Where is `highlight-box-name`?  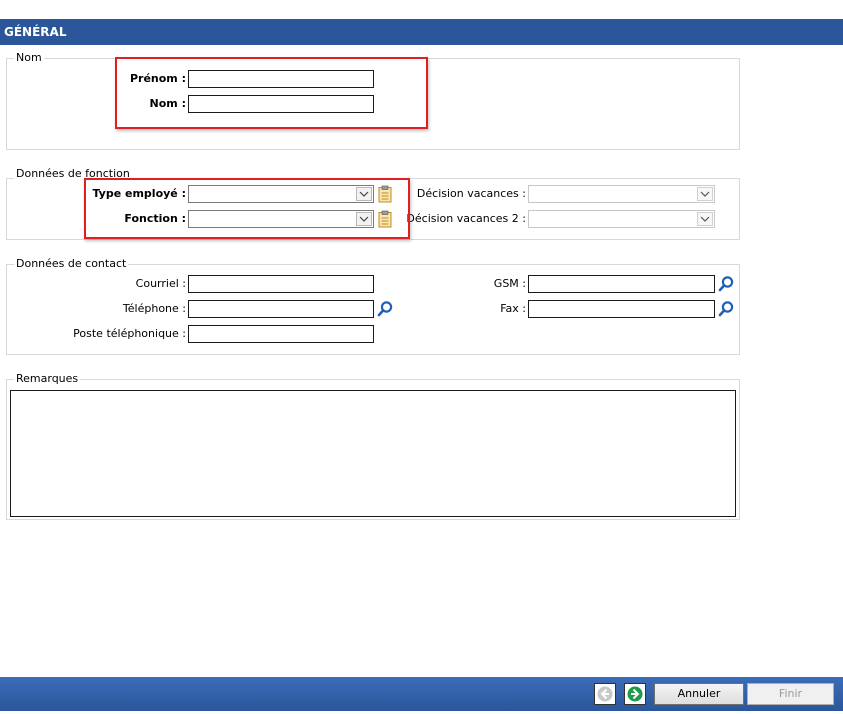 highlight-box-name is located at coordinates (271, 93).